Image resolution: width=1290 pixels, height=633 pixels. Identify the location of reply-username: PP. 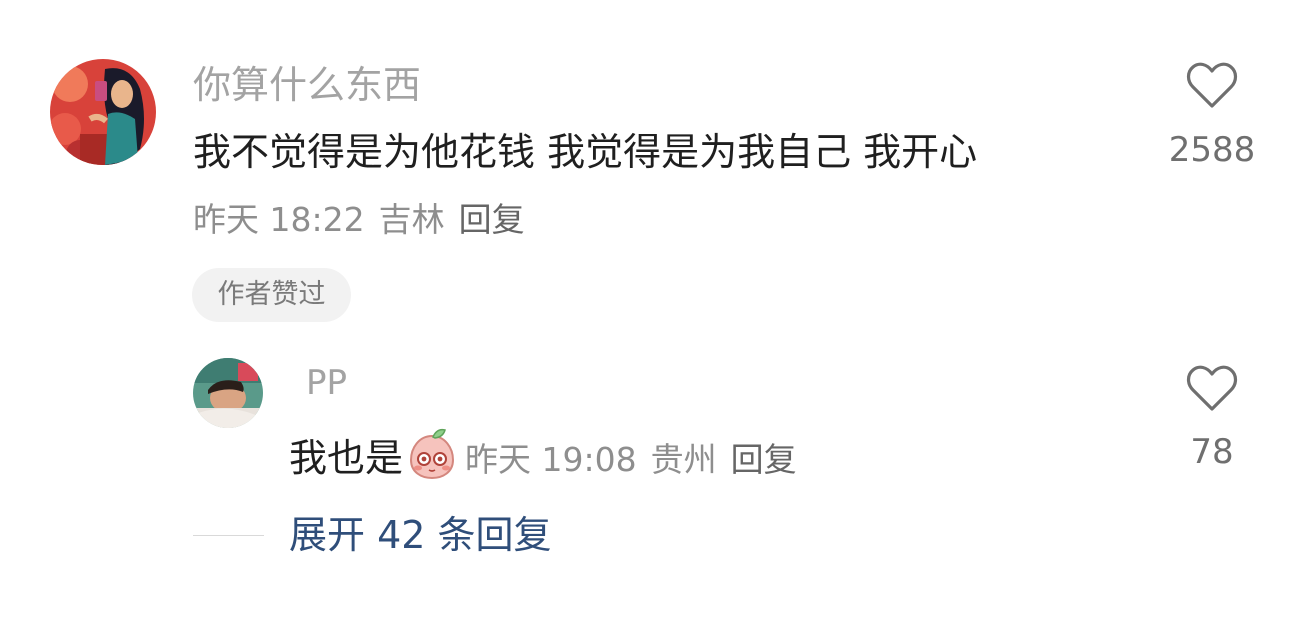
(326, 383).